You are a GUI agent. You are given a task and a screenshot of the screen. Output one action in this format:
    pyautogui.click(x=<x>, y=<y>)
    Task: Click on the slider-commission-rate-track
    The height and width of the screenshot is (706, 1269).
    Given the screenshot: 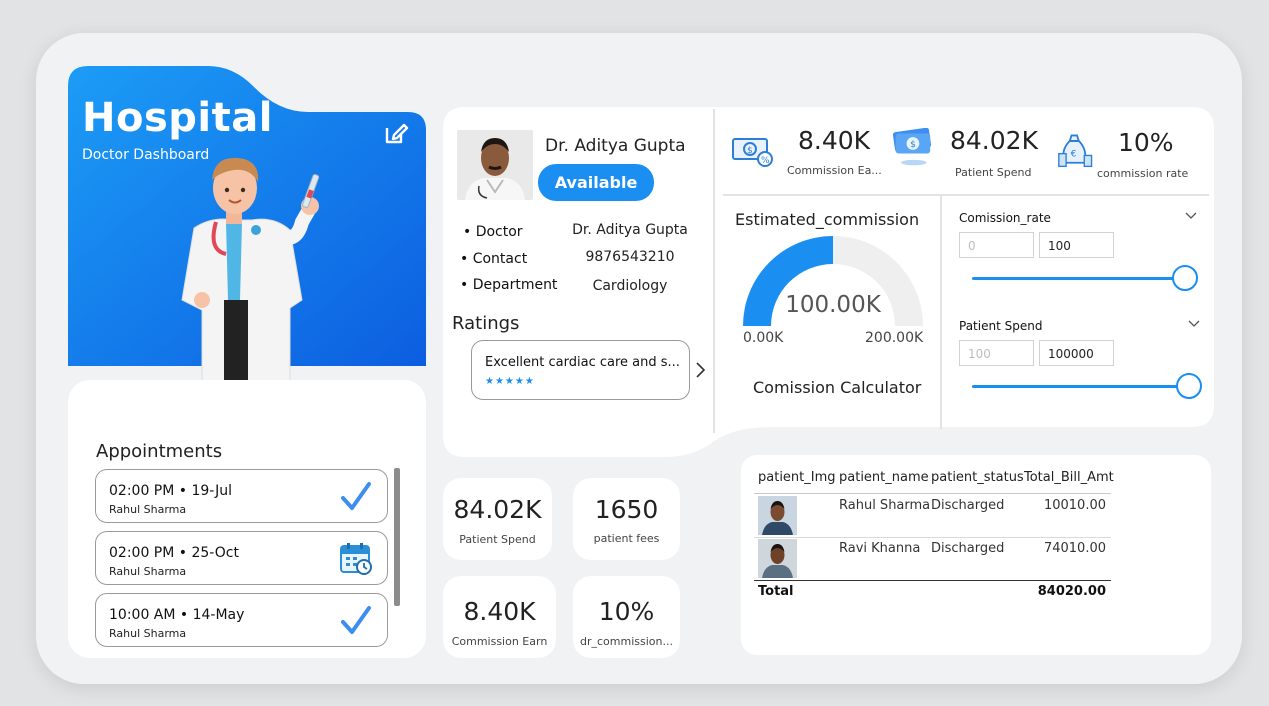 What is the action you would take?
    pyautogui.click(x=1078, y=278)
    